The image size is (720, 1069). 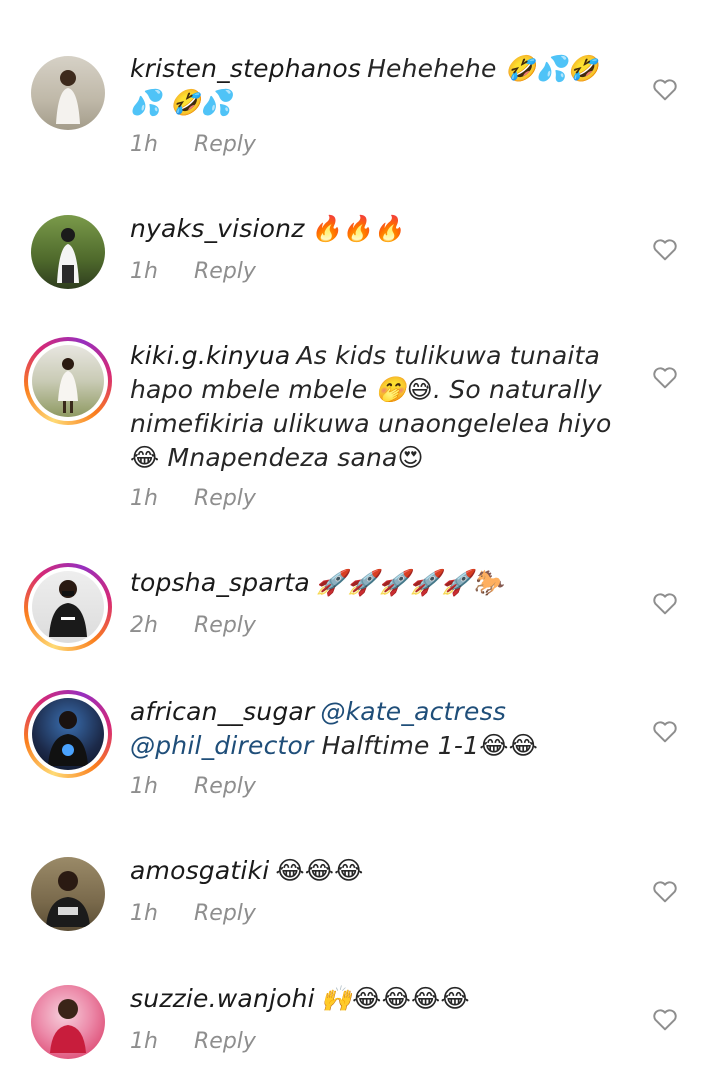 What do you see at coordinates (217, 228) in the screenshot?
I see `comment-username: nyaks_visionz` at bounding box center [217, 228].